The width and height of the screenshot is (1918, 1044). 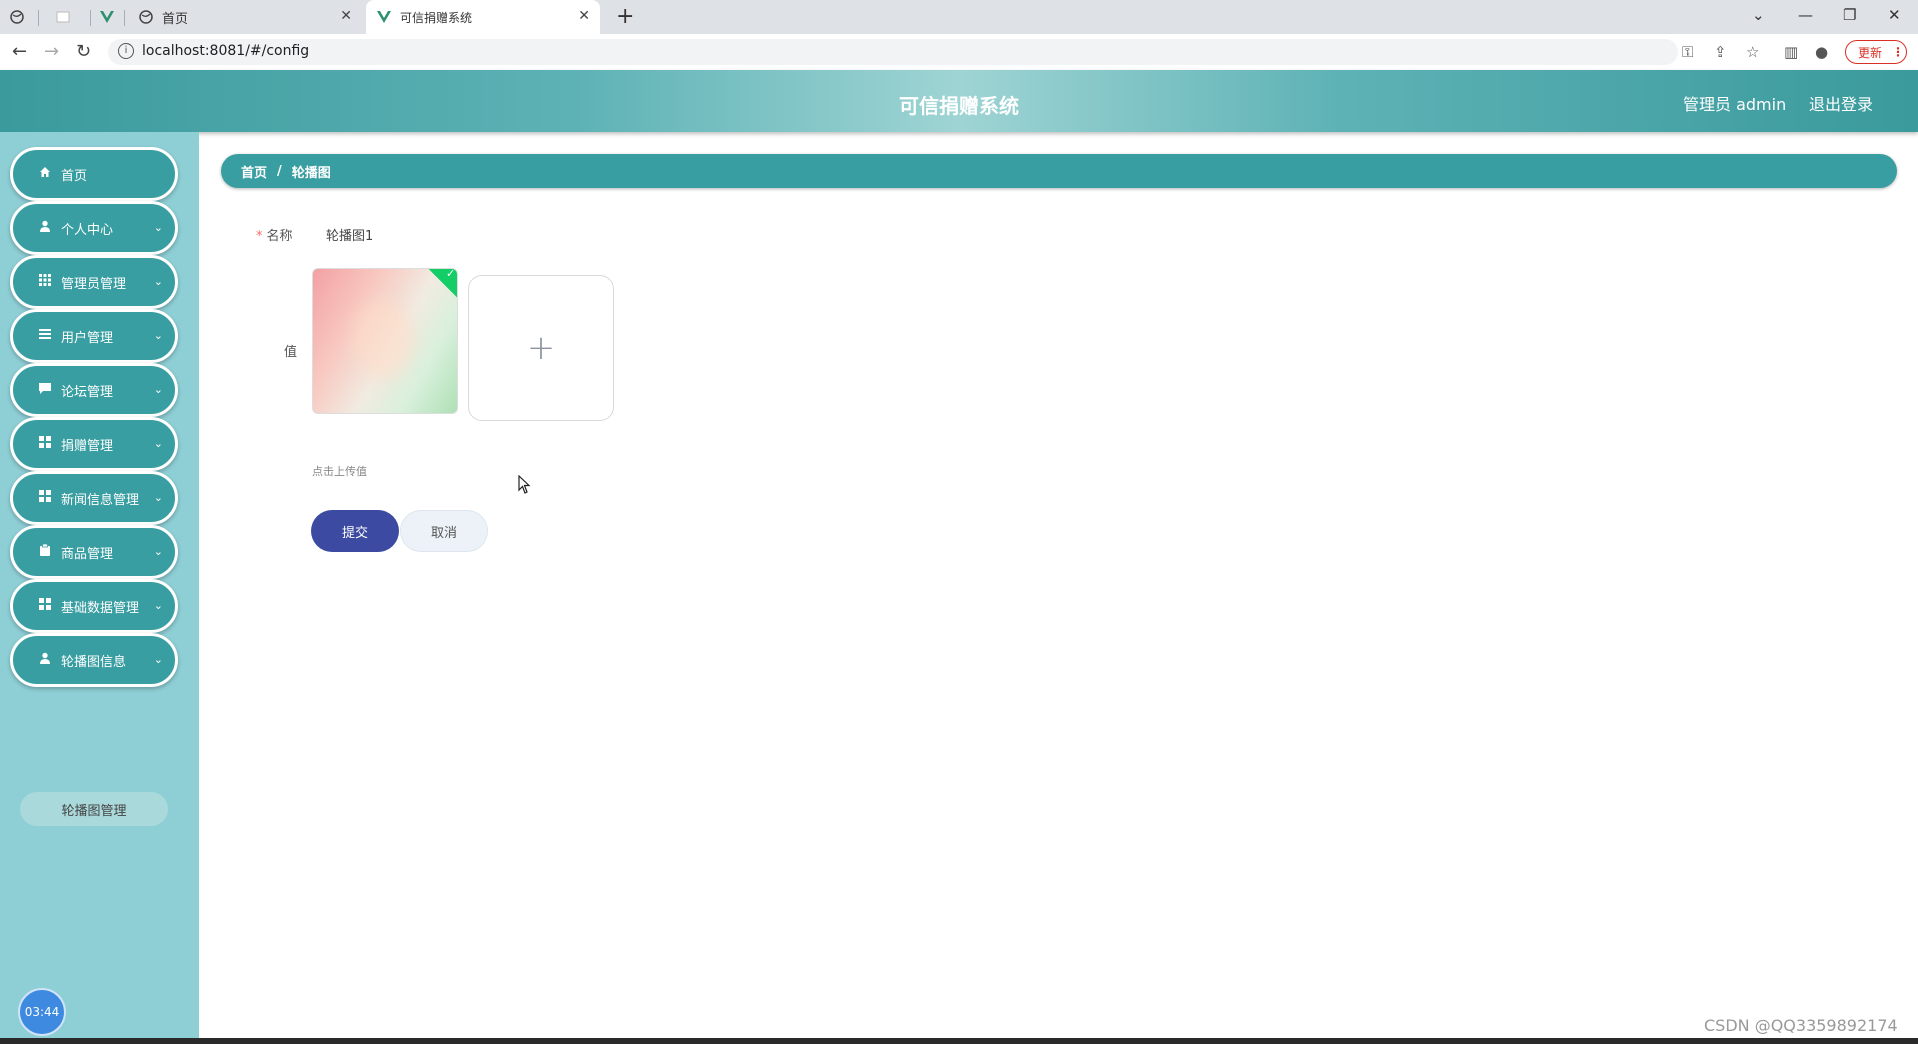 What do you see at coordinates (959, 1041) in the screenshot?
I see `taskbar-strip` at bounding box center [959, 1041].